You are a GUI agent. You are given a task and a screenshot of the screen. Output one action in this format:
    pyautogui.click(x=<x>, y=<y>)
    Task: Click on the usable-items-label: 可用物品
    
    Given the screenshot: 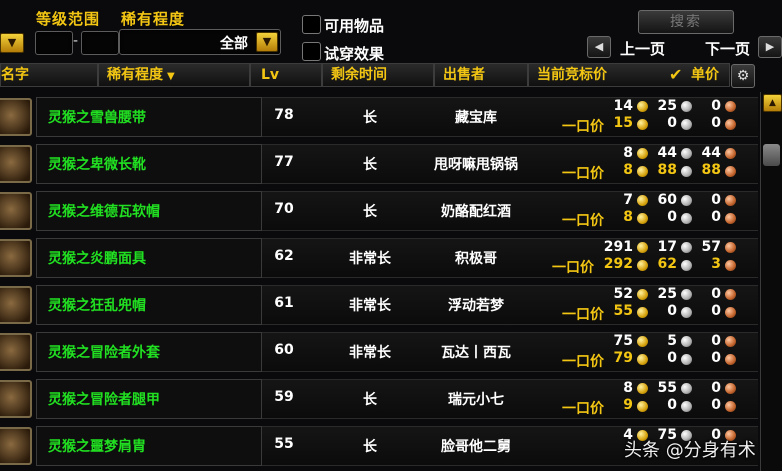 What is the action you would take?
    pyautogui.click(x=354, y=26)
    